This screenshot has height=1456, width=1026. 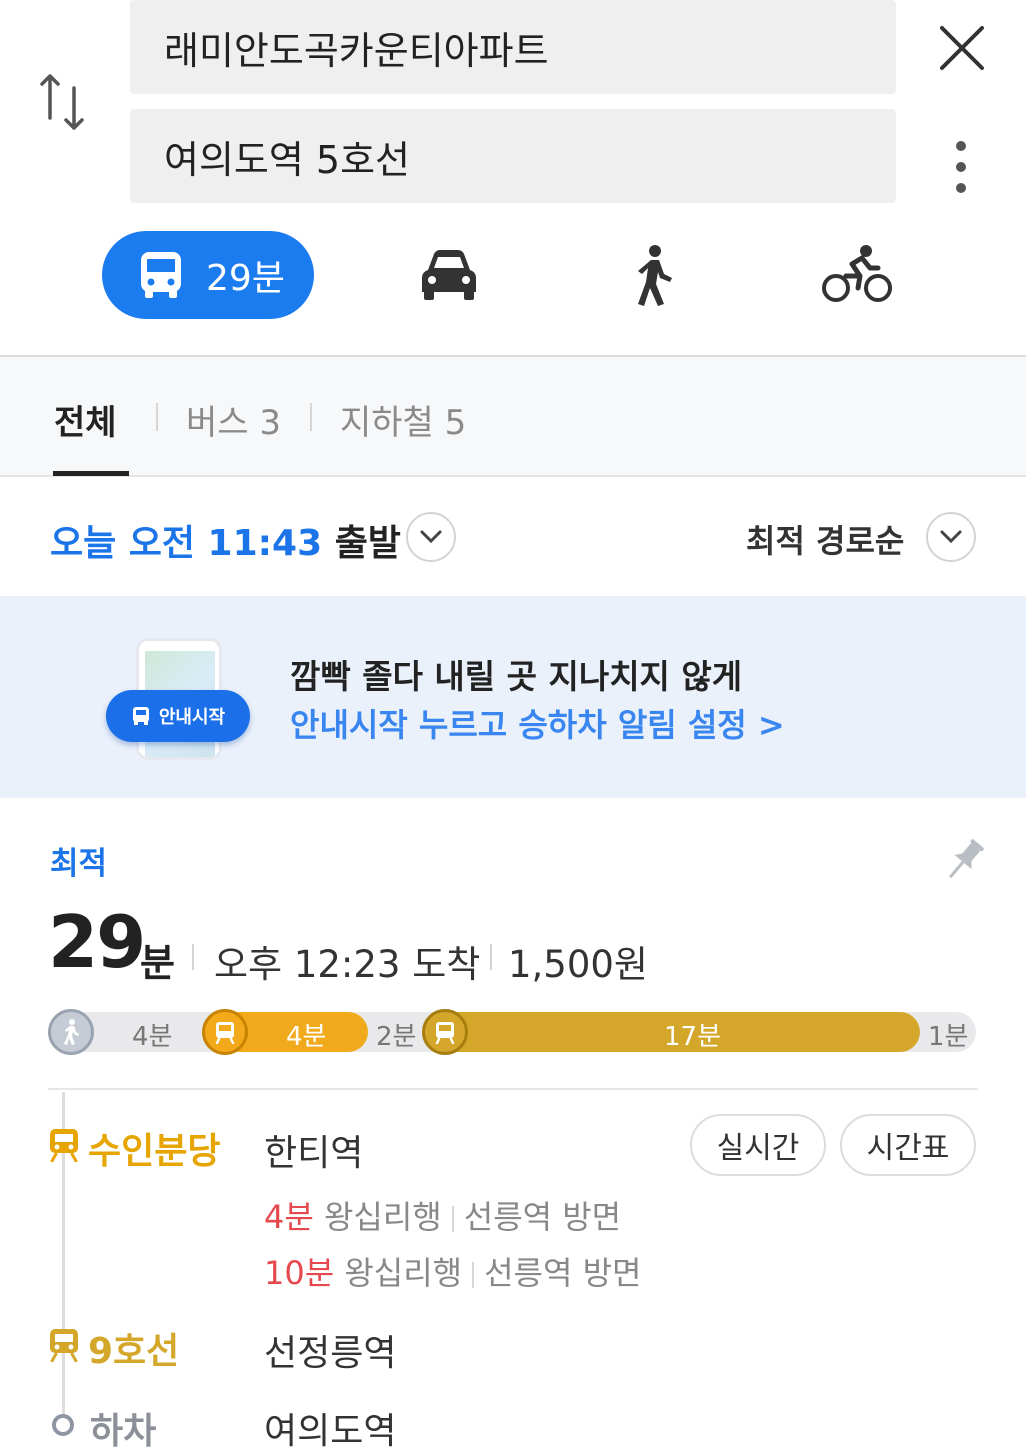 What do you see at coordinates (192, 717) in the screenshot?
I see `guide-start-label: 안내시작` at bounding box center [192, 717].